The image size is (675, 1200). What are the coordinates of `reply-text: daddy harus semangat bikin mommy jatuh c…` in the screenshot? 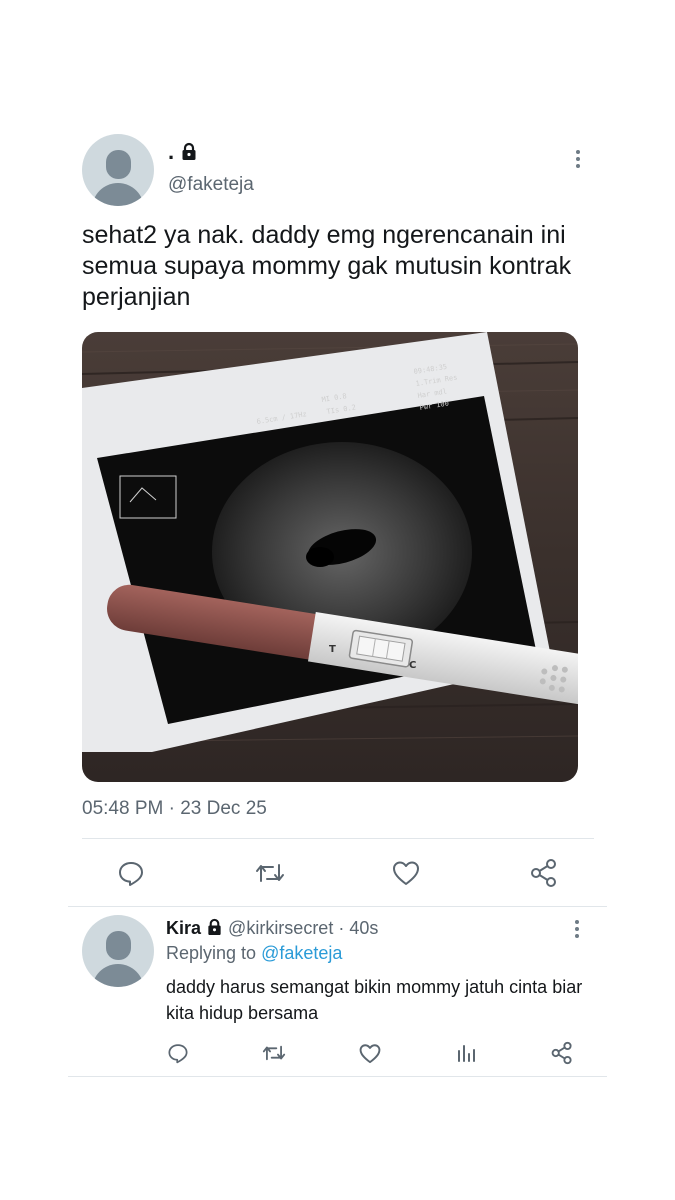 It's located at (374, 1000).